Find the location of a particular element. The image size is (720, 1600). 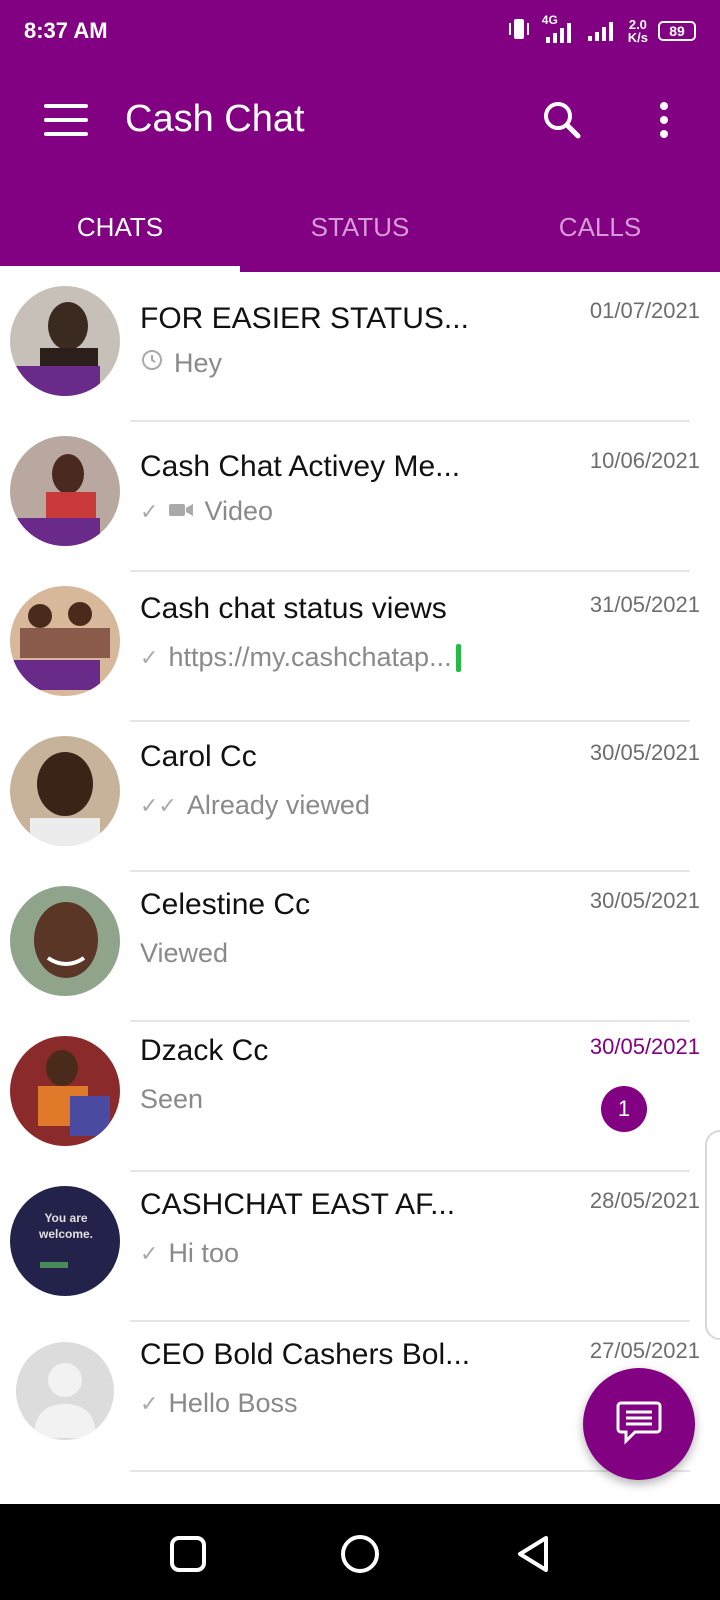

message-icon is located at coordinates (639, 1424).